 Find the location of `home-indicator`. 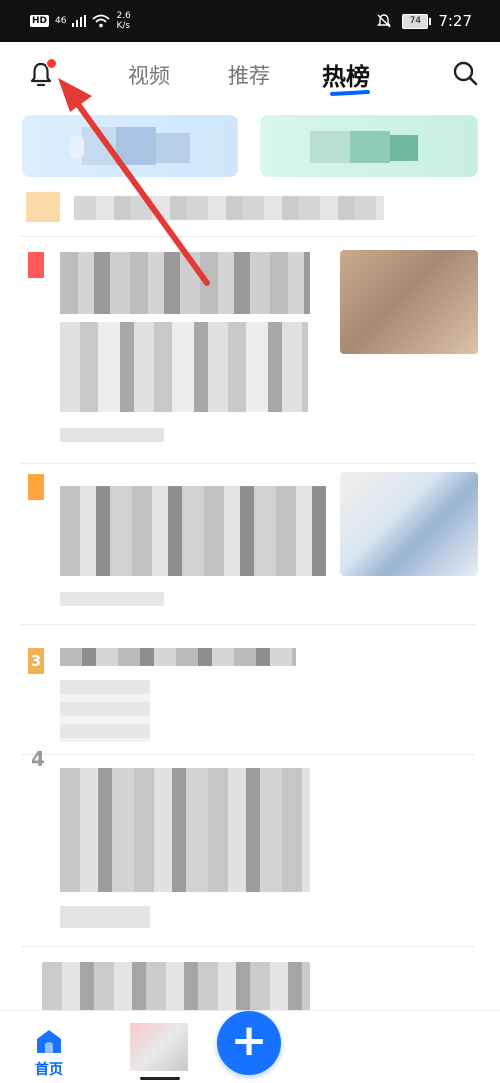

home-indicator is located at coordinates (160, 1078).